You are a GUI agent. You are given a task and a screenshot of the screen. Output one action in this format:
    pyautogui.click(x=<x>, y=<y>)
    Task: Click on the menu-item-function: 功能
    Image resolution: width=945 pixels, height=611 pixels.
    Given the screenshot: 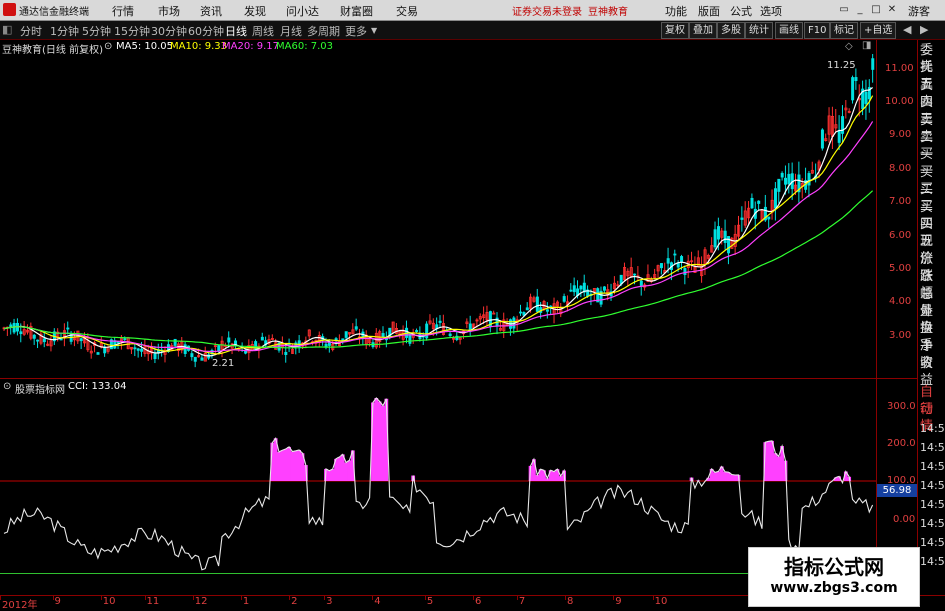 What is the action you would take?
    pyautogui.click(x=676, y=11)
    